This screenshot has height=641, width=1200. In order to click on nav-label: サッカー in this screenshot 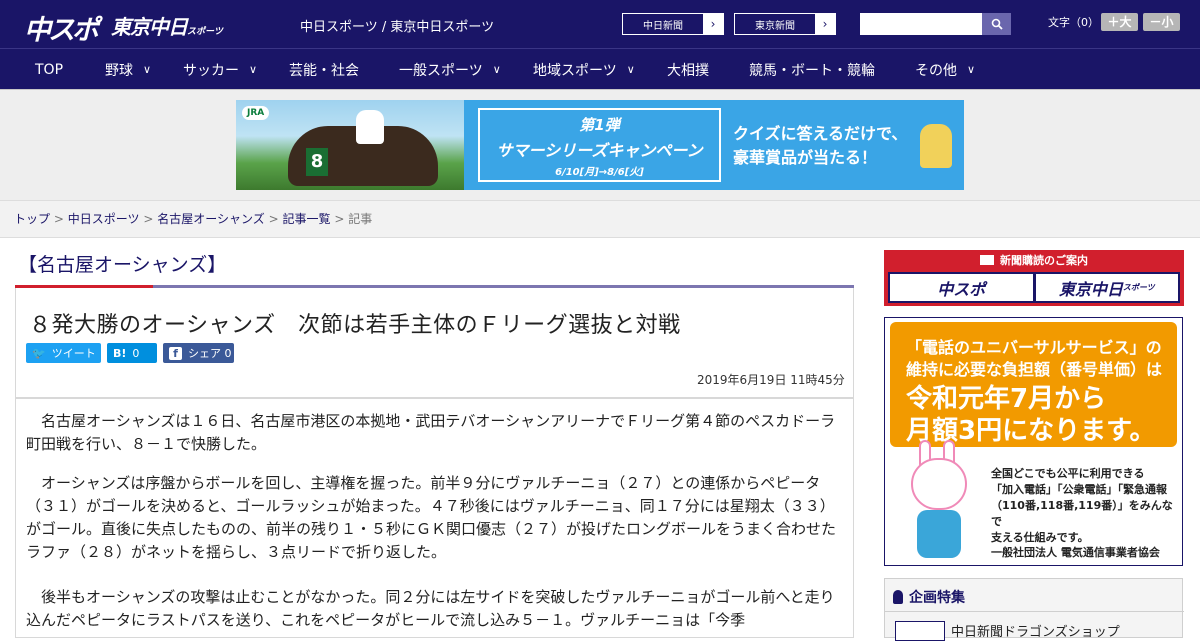, I will do `click(211, 70)`.